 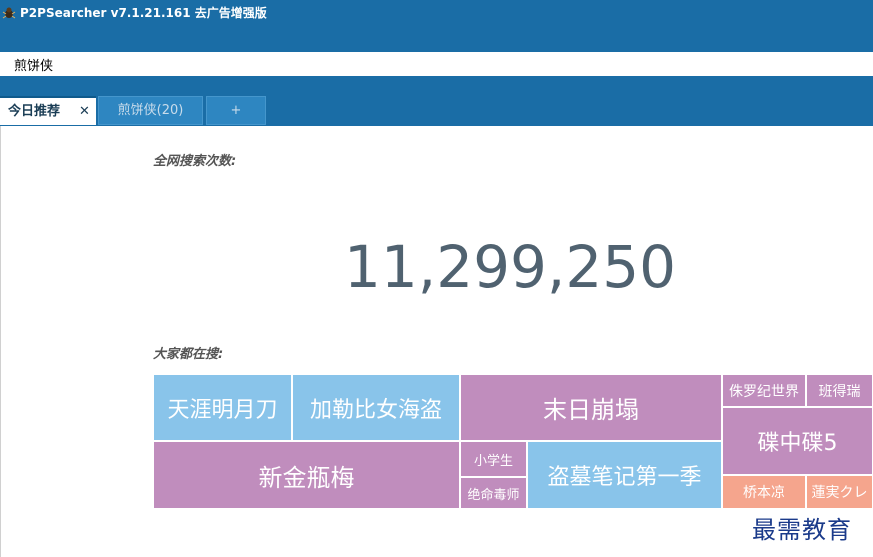 I want to click on title-bar: P2PSearcher v7.1.21.161 去广告增强版, so click(x=436, y=26).